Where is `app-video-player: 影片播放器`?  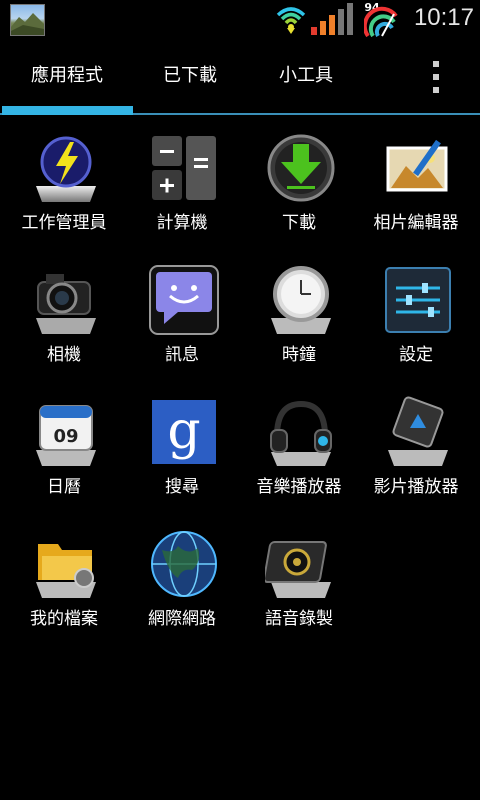 app-video-player: 影片播放器 is located at coordinates (417, 449).